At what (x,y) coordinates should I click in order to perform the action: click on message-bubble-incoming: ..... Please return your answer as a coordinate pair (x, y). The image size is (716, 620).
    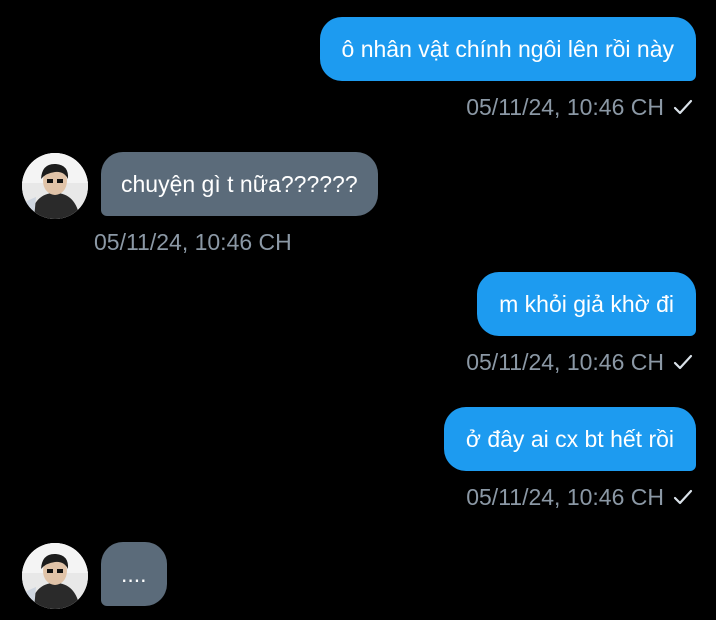
    Looking at the image, I should click on (134, 574).